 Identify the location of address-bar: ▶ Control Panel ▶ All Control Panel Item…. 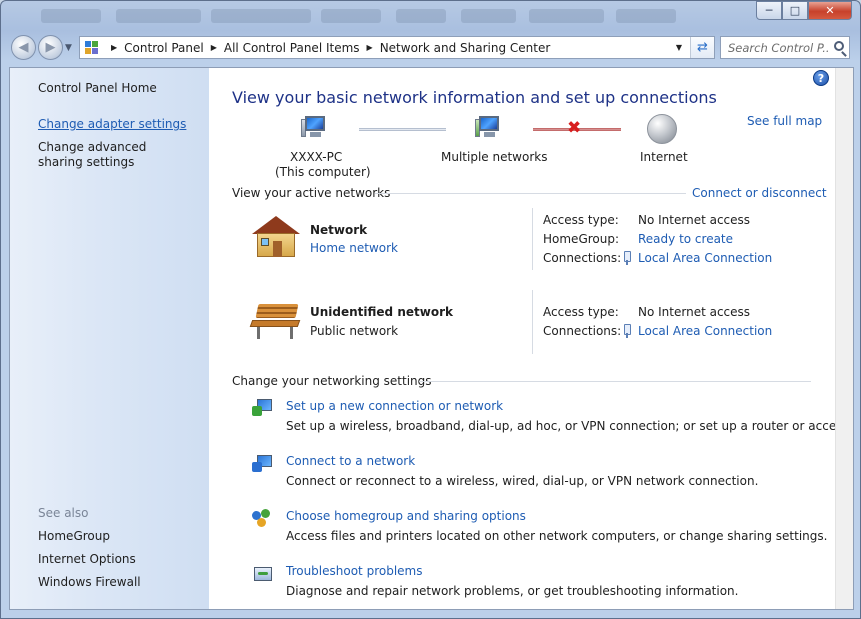
(397, 47).